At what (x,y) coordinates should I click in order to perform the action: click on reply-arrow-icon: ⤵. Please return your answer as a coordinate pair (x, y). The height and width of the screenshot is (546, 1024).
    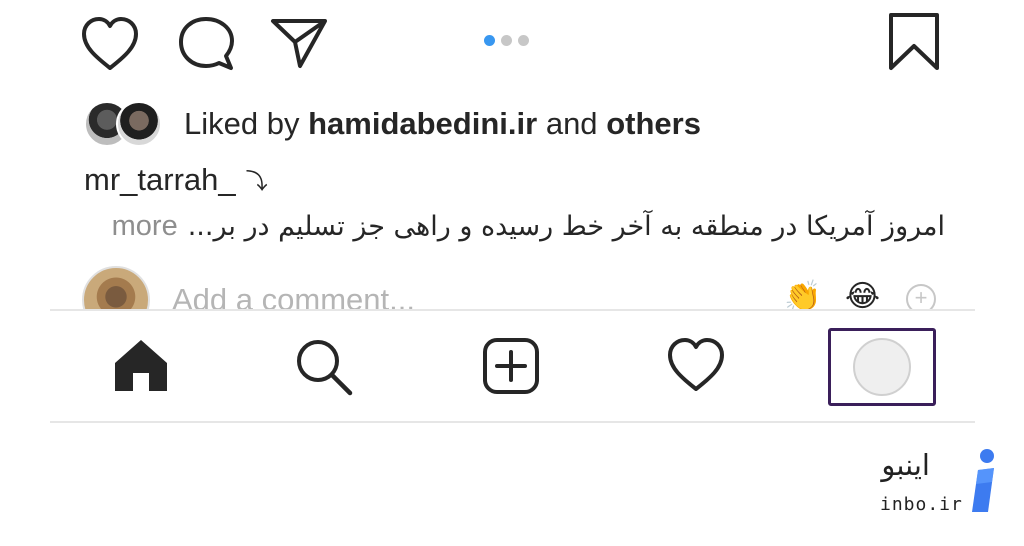
    Looking at the image, I should click on (256, 181).